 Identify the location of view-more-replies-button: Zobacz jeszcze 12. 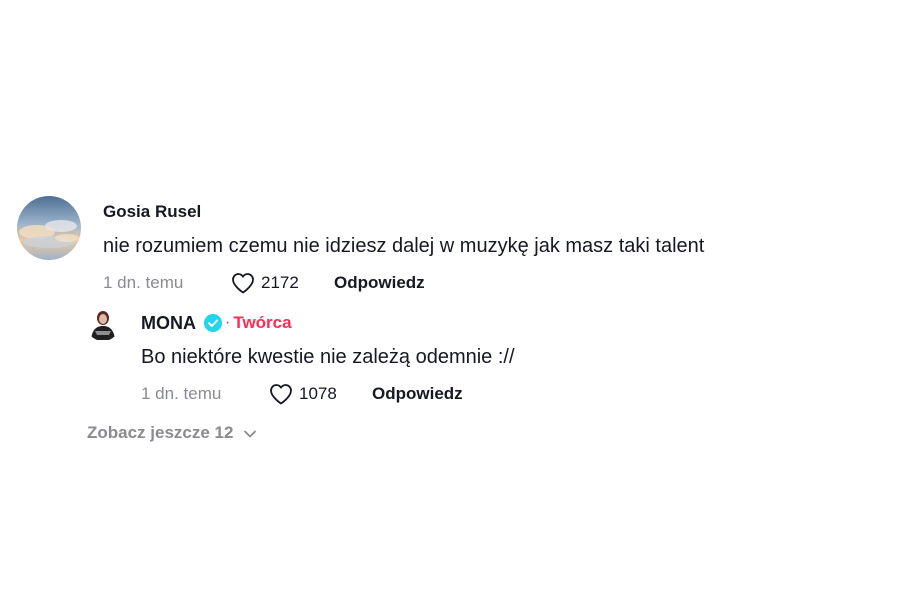
(172, 433).